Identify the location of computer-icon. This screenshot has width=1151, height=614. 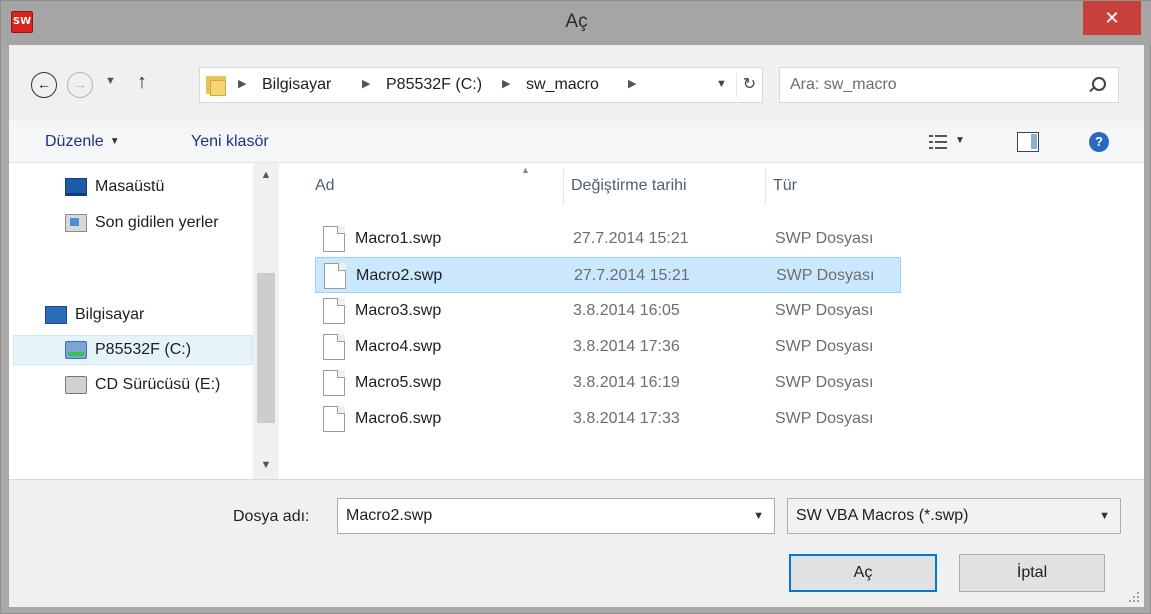
(56, 315).